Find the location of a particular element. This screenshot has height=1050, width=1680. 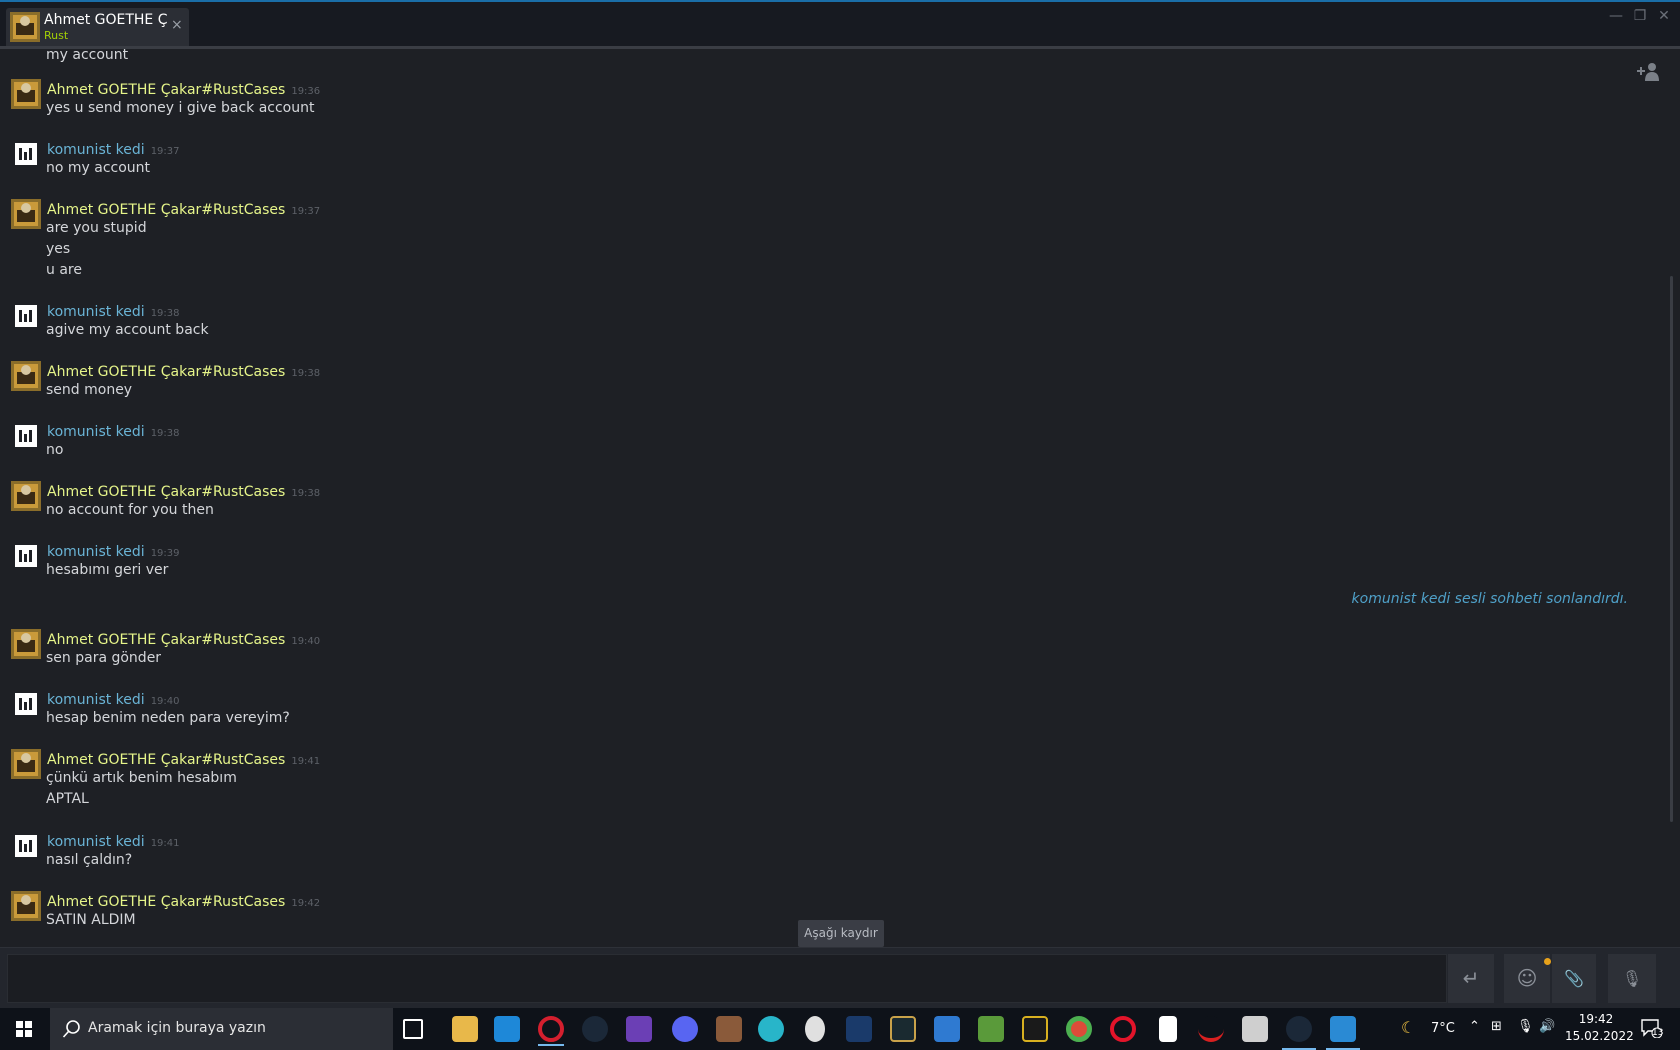

starcraft-icon is located at coordinates (859, 1029).